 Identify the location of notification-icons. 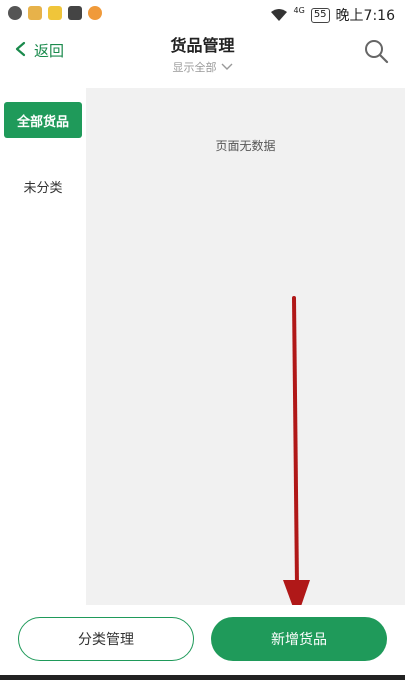
(55, 13).